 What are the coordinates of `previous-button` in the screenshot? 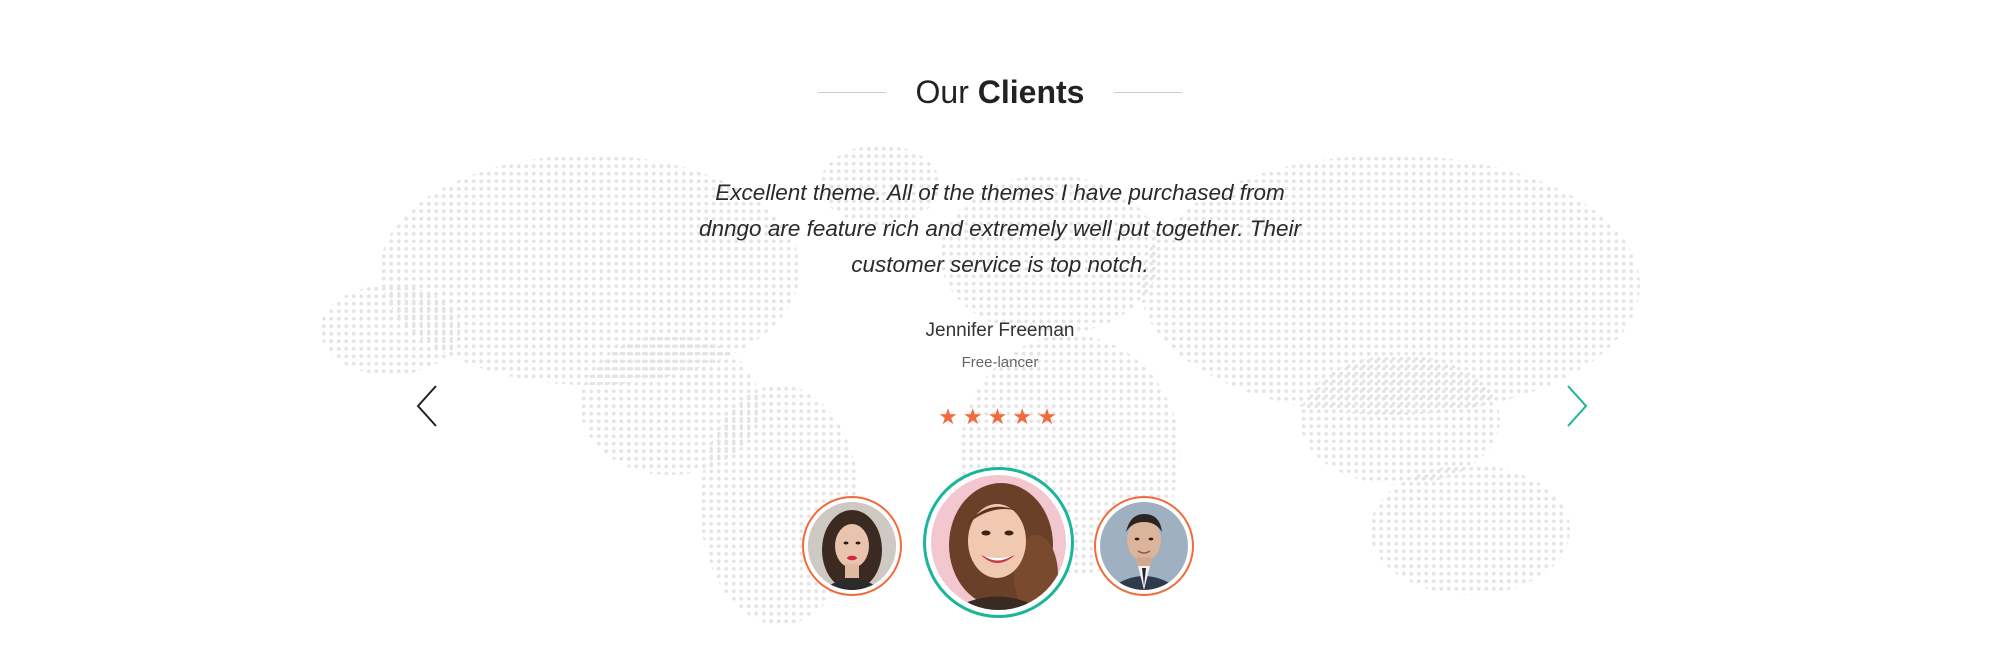 It's located at (428, 406).